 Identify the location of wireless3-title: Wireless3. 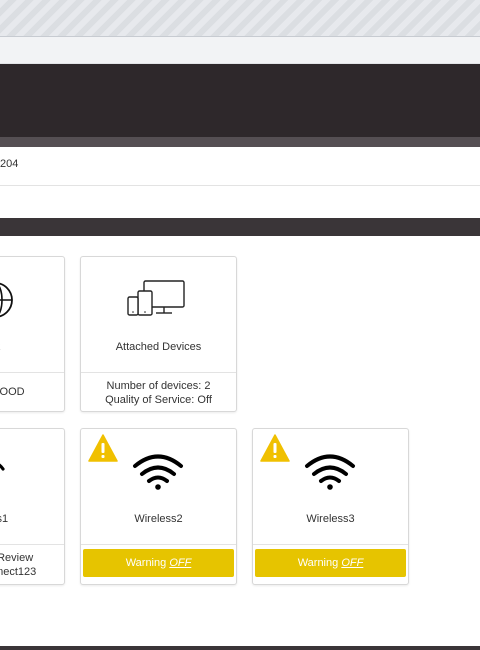
(330, 519).